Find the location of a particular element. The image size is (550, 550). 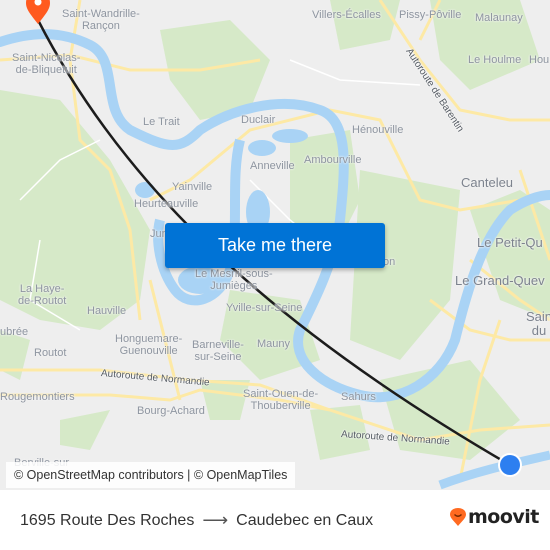

moovit-pin-icon is located at coordinates (458, 517).